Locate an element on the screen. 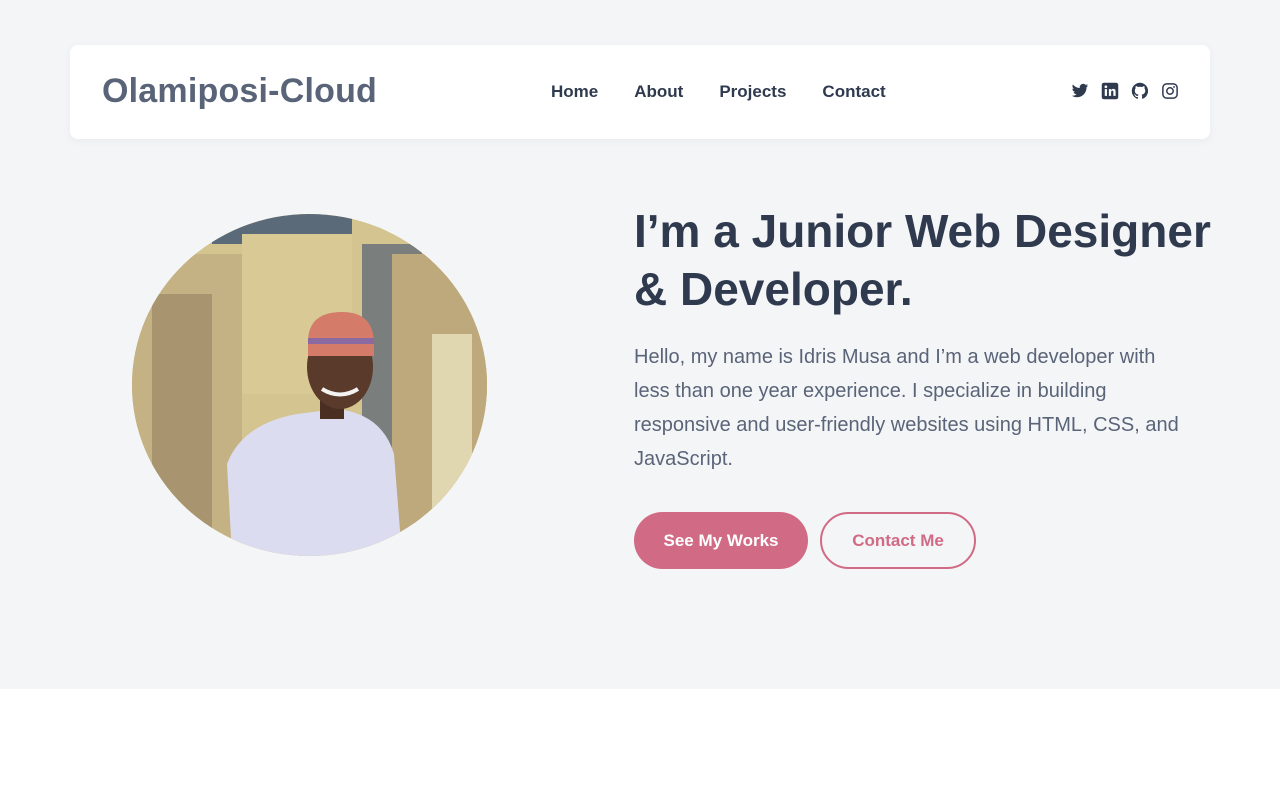 The image size is (1280, 800). github-icon is located at coordinates (1140, 91).